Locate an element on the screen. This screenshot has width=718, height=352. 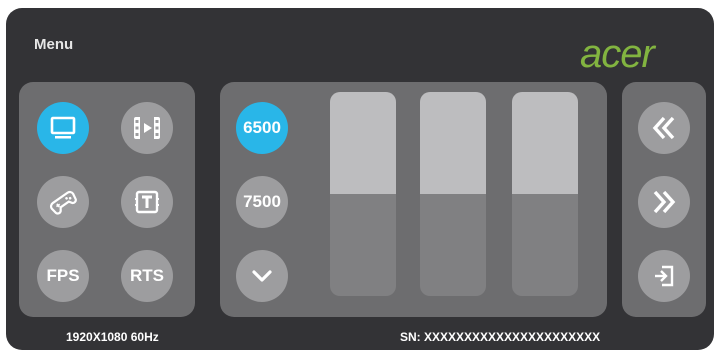
navigation-panel is located at coordinates (664, 199).